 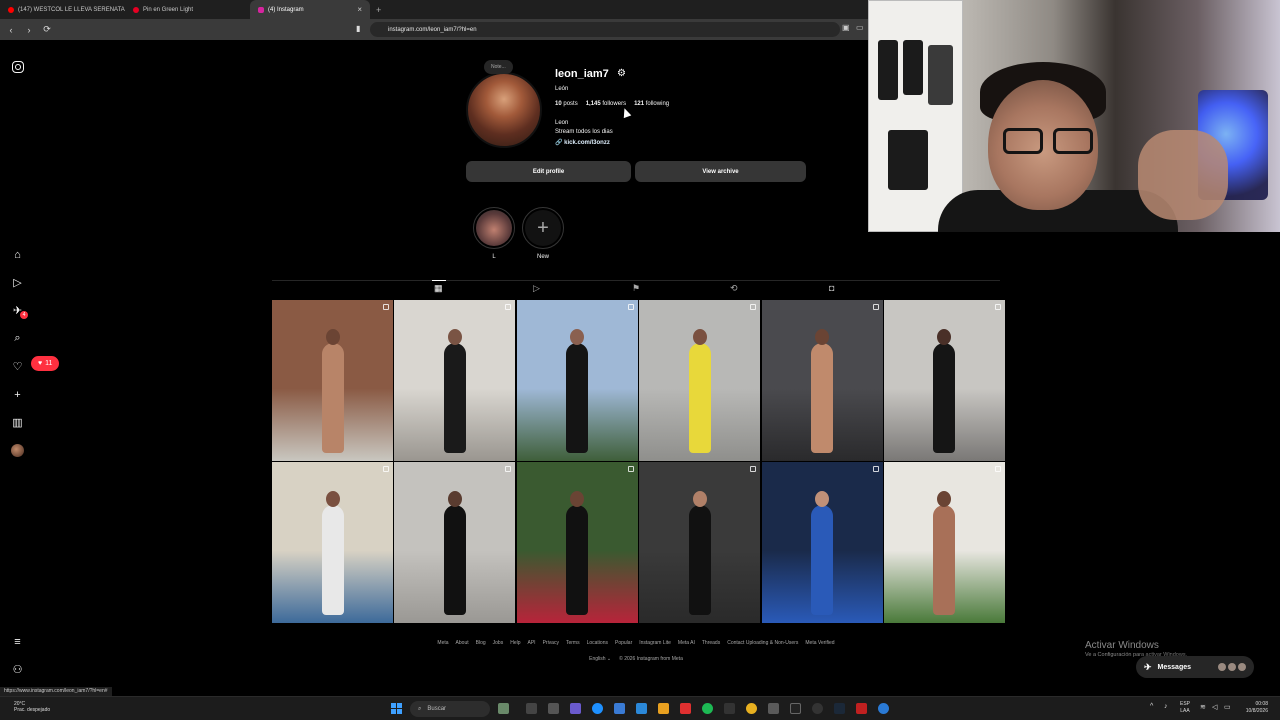 What do you see at coordinates (536, 288) in the screenshot?
I see `reels-tab-icon: ▷` at bounding box center [536, 288].